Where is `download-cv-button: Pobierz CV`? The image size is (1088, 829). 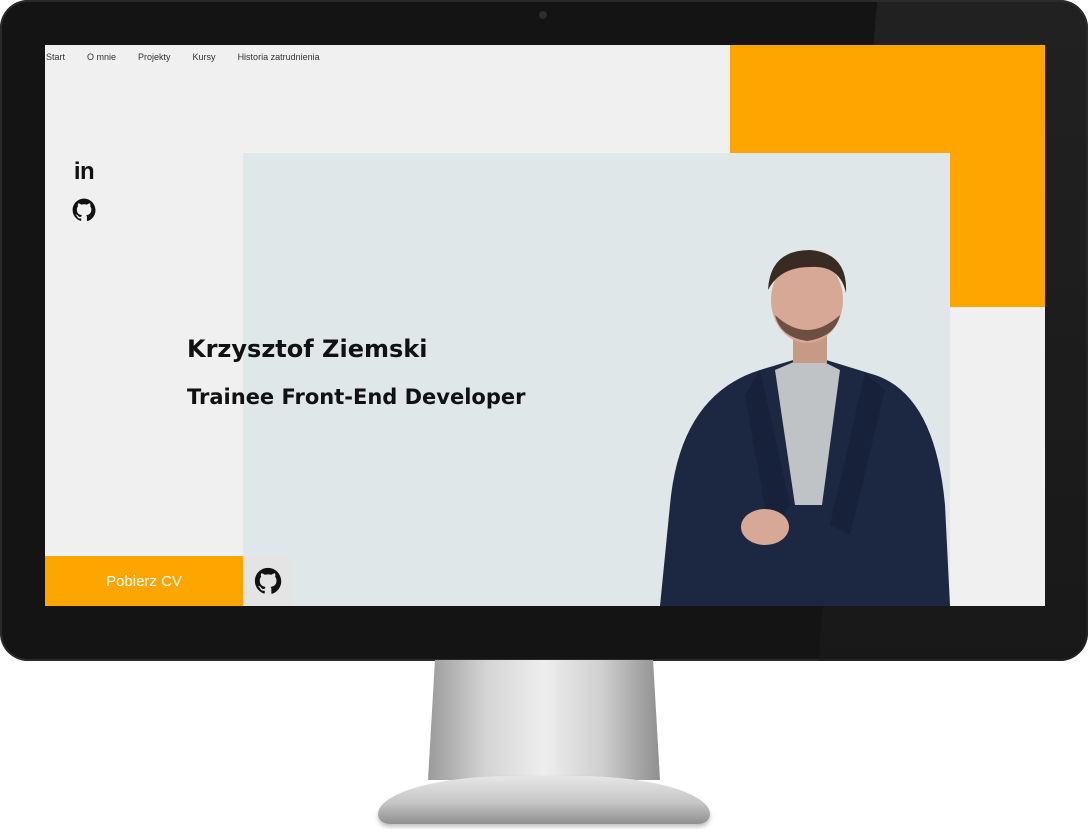 download-cv-button: Pobierz CV is located at coordinates (144, 581).